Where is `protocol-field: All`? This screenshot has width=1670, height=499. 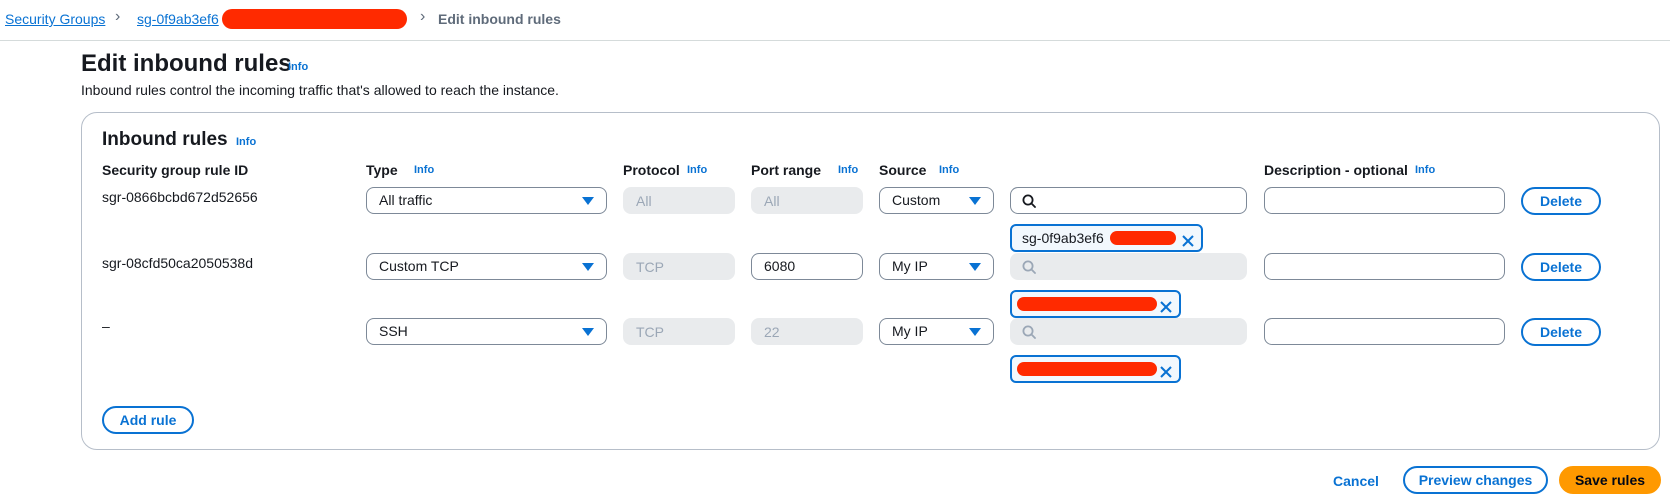
protocol-field: All is located at coordinates (679, 200).